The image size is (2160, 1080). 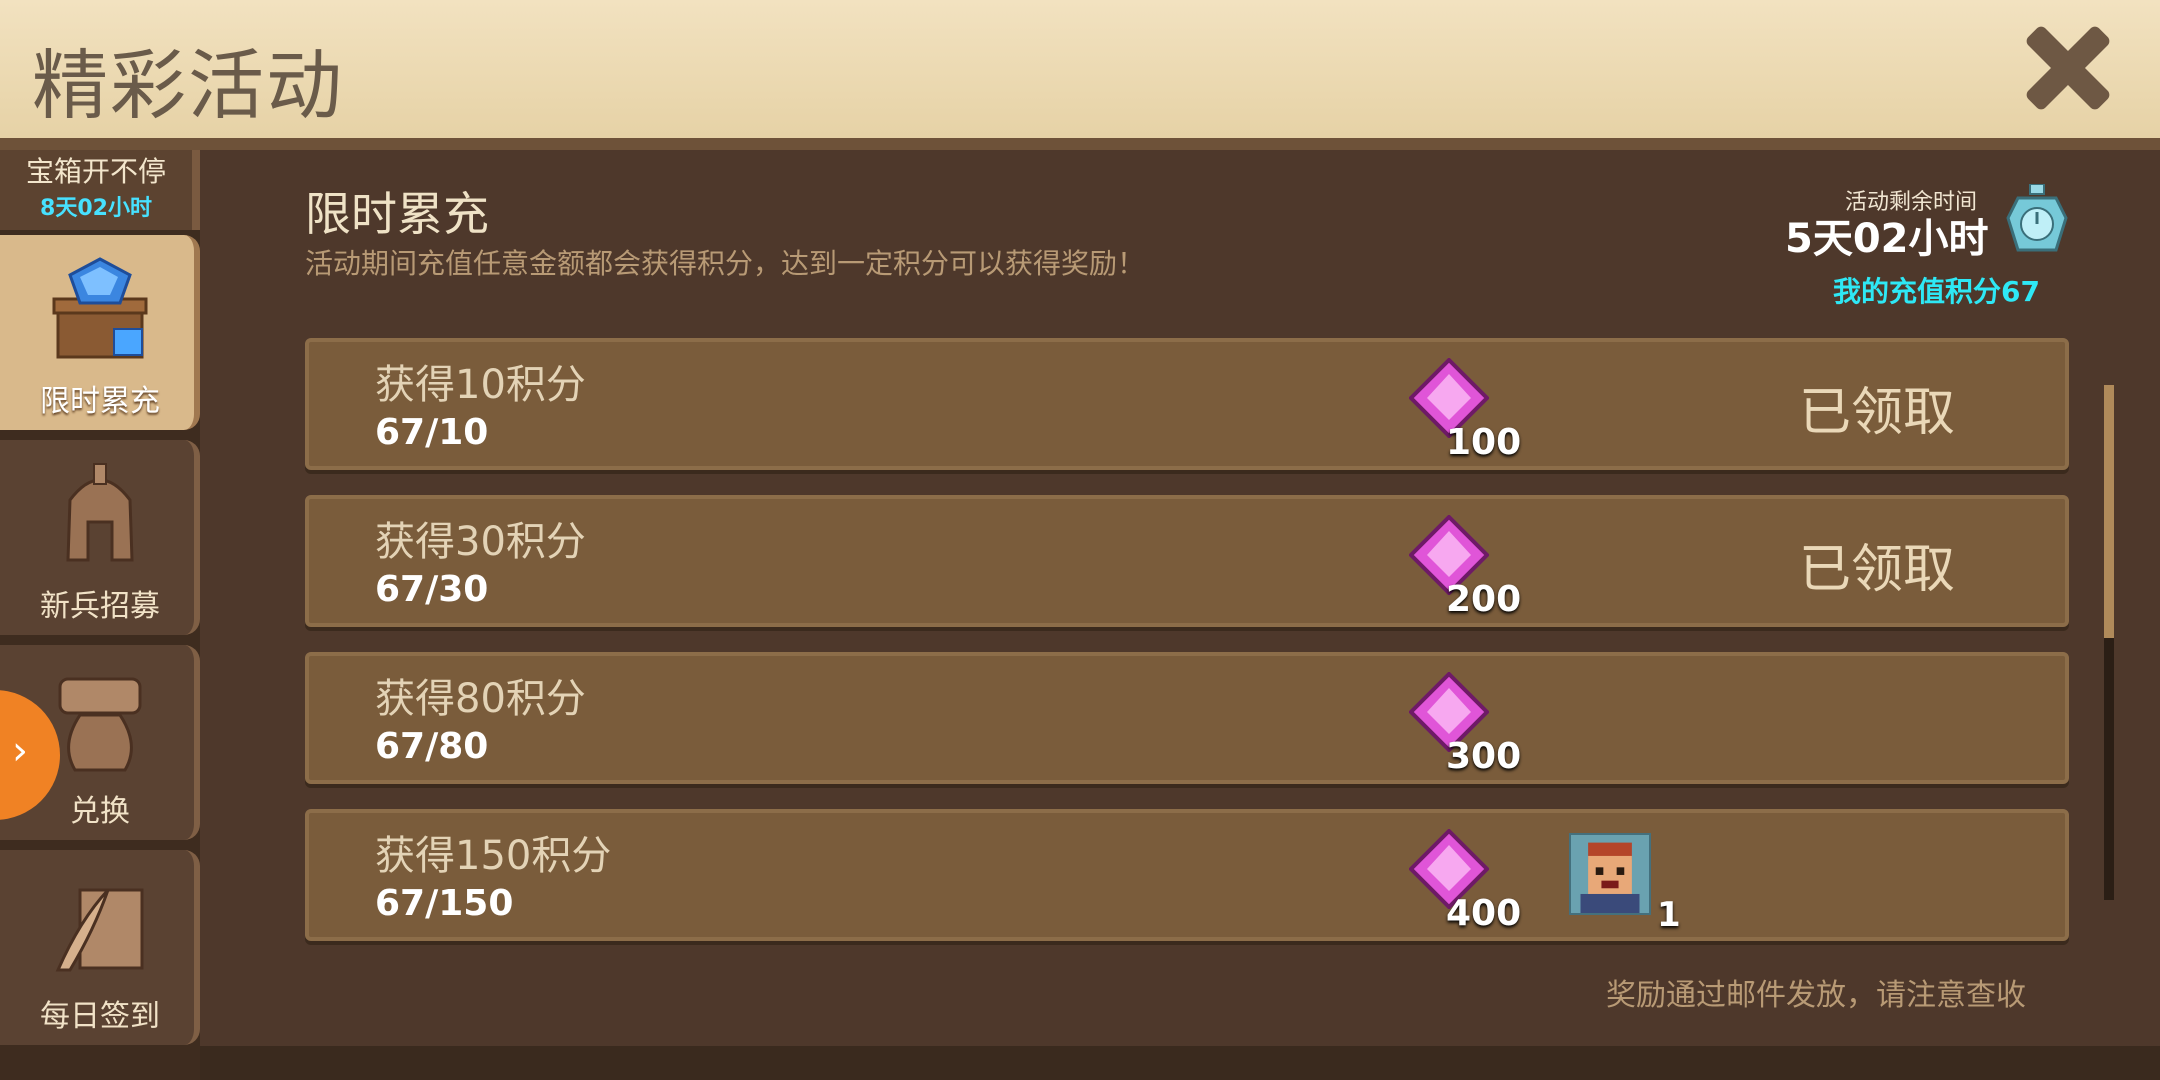 What do you see at coordinates (100, 724) in the screenshot?
I see `exchange-sack-icon` at bounding box center [100, 724].